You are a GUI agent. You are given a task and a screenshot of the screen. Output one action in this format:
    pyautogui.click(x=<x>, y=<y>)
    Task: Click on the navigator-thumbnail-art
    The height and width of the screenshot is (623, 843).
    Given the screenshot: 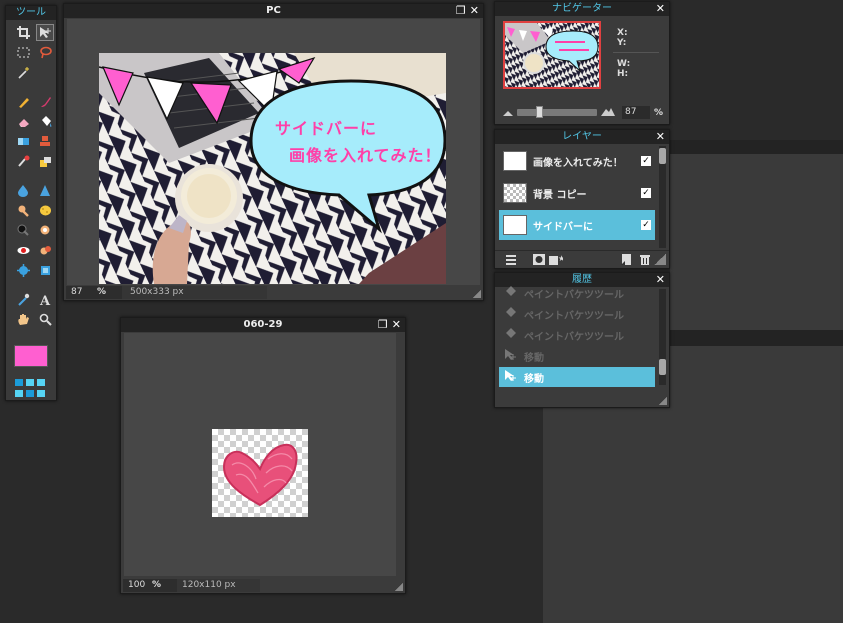 What is the action you would take?
    pyautogui.click(x=552, y=55)
    